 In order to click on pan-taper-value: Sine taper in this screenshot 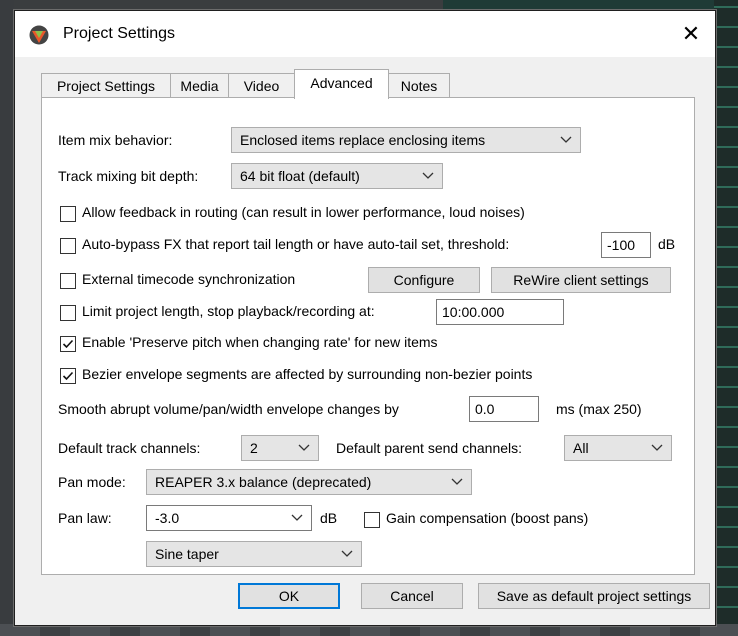, I will do `click(187, 554)`.